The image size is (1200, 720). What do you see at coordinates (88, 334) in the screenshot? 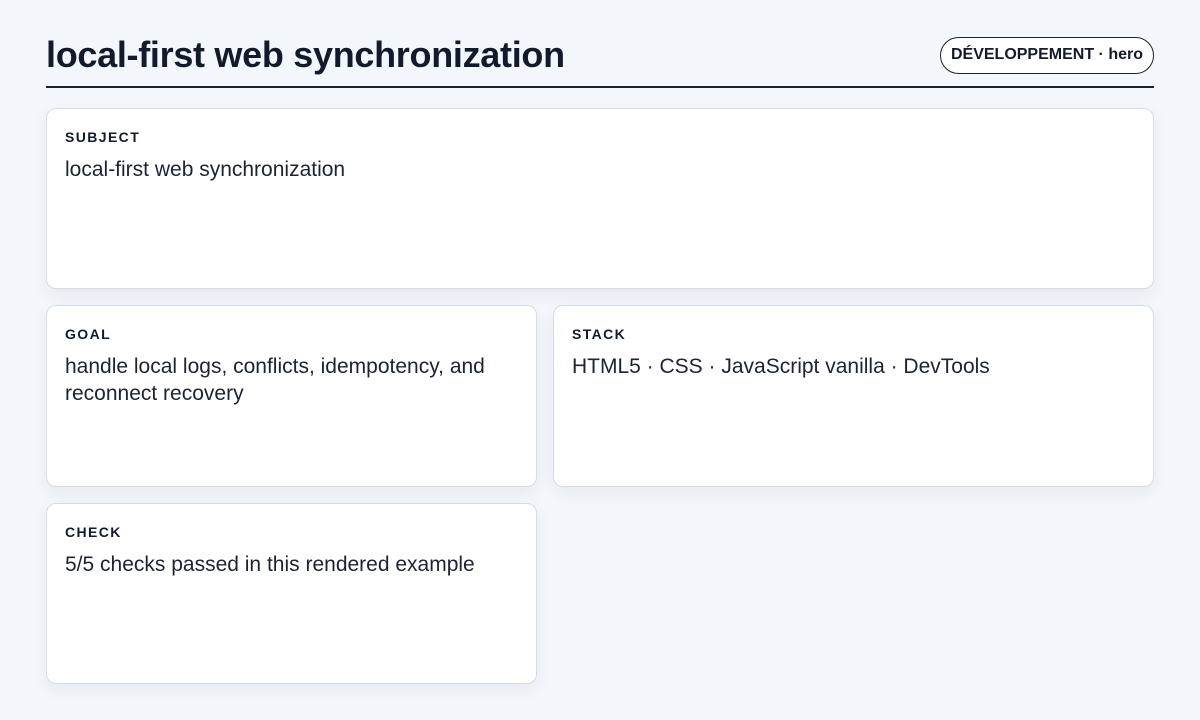
I see `goal-label: GOAL` at bounding box center [88, 334].